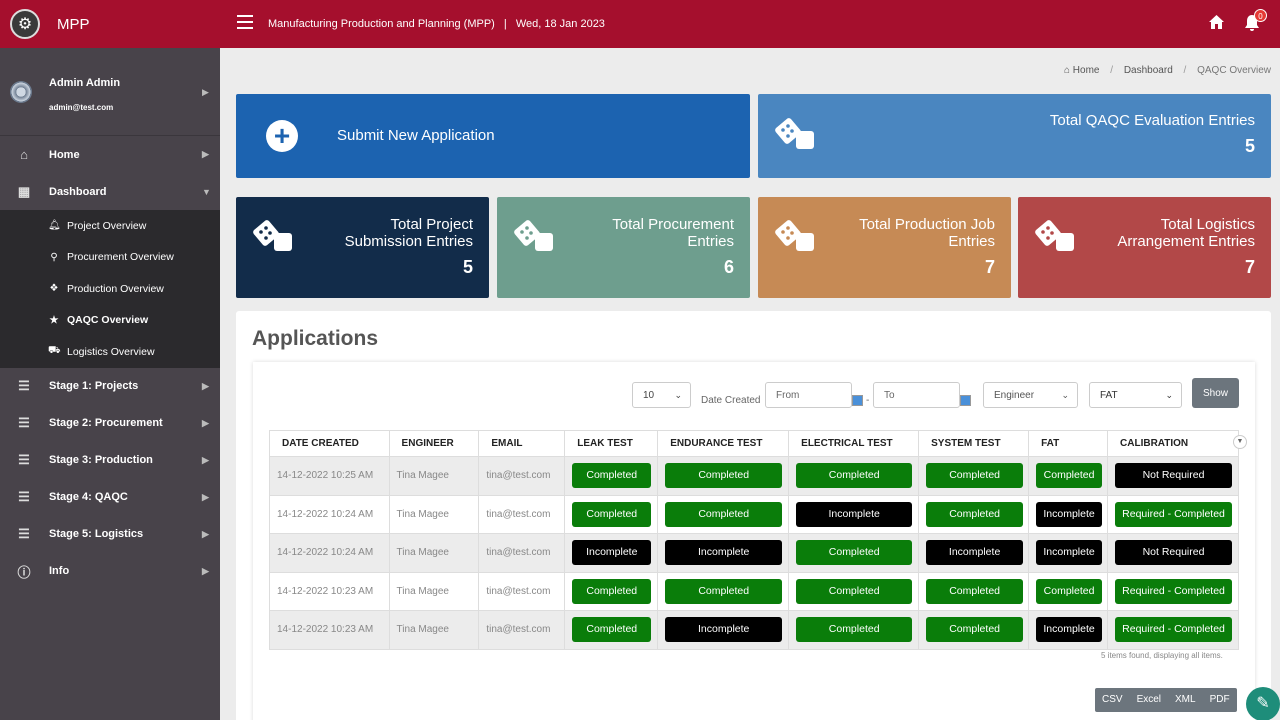 The height and width of the screenshot is (720, 1280). What do you see at coordinates (329, 443) in the screenshot?
I see `column-header: DATE CREATED` at bounding box center [329, 443].